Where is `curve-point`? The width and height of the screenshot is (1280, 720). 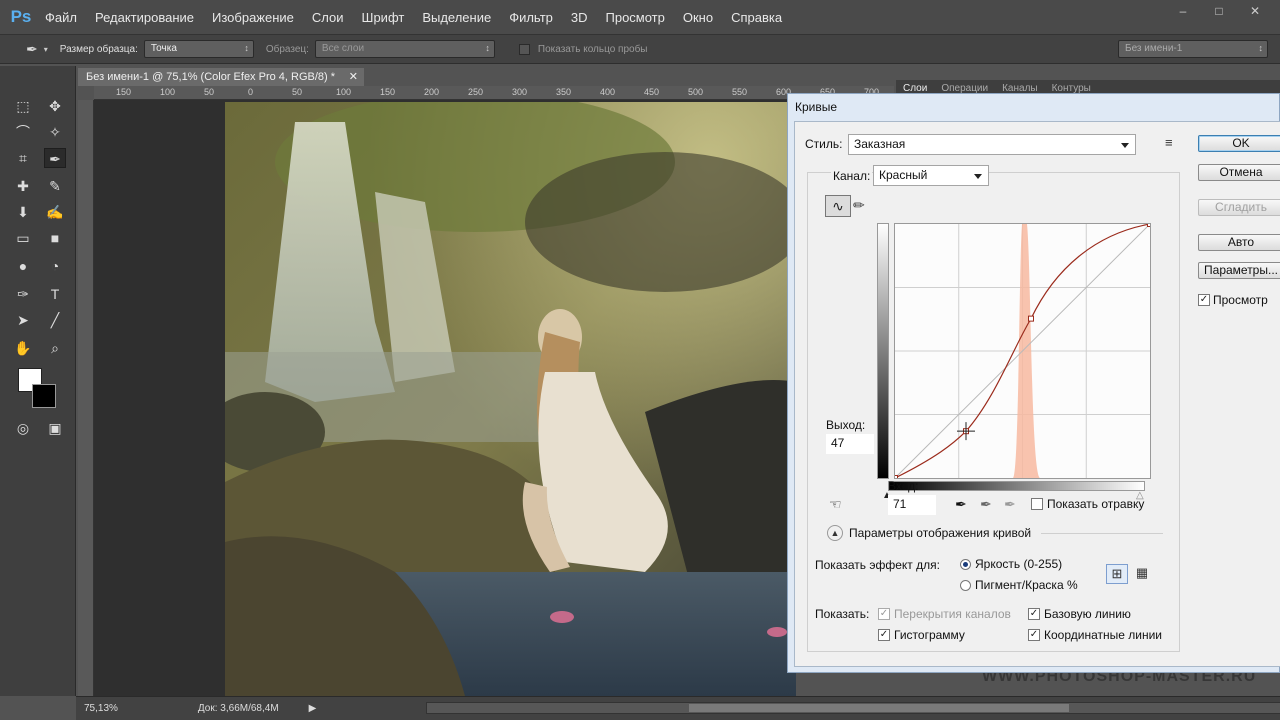 curve-point is located at coordinates (895, 478).